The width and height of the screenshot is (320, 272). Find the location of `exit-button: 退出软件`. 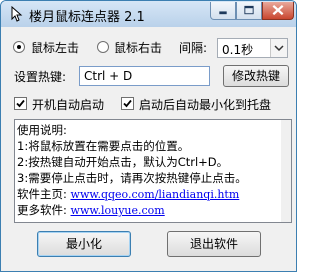

exit-button: 退出软件 is located at coordinates (214, 244).